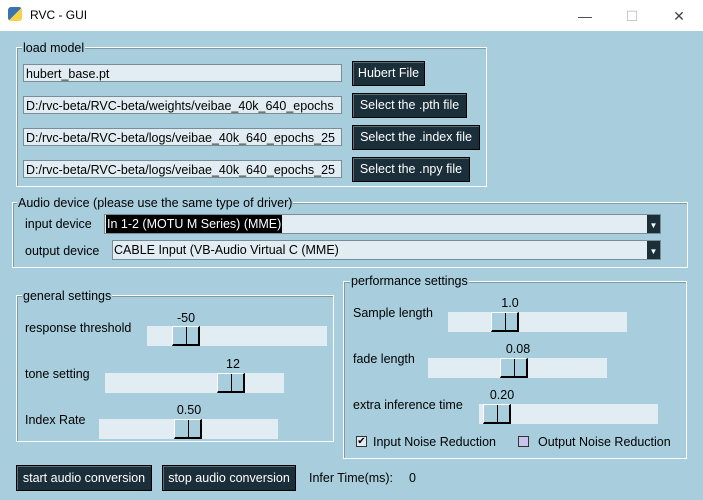 The image size is (703, 500). Describe the element at coordinates (412, 478) in the screenshot. I see `infer-time-value: 0` at that location.